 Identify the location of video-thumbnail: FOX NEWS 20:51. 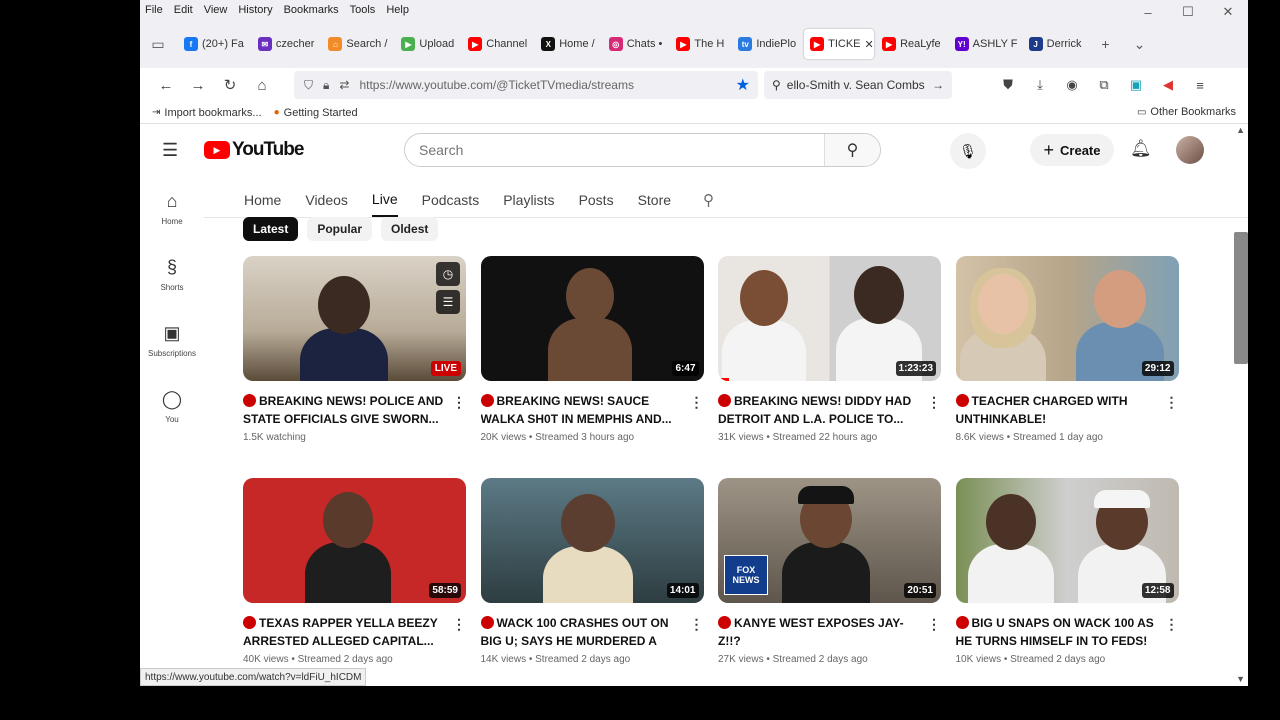
(829, 540).